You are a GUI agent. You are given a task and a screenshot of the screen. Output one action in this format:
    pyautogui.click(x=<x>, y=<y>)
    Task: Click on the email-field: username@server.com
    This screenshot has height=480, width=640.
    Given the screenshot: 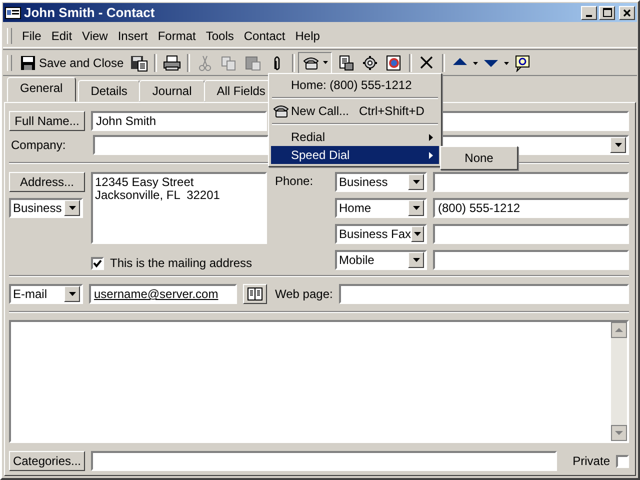 What is the action you would take?
    pyautogui.click(x=163, y=294)
    